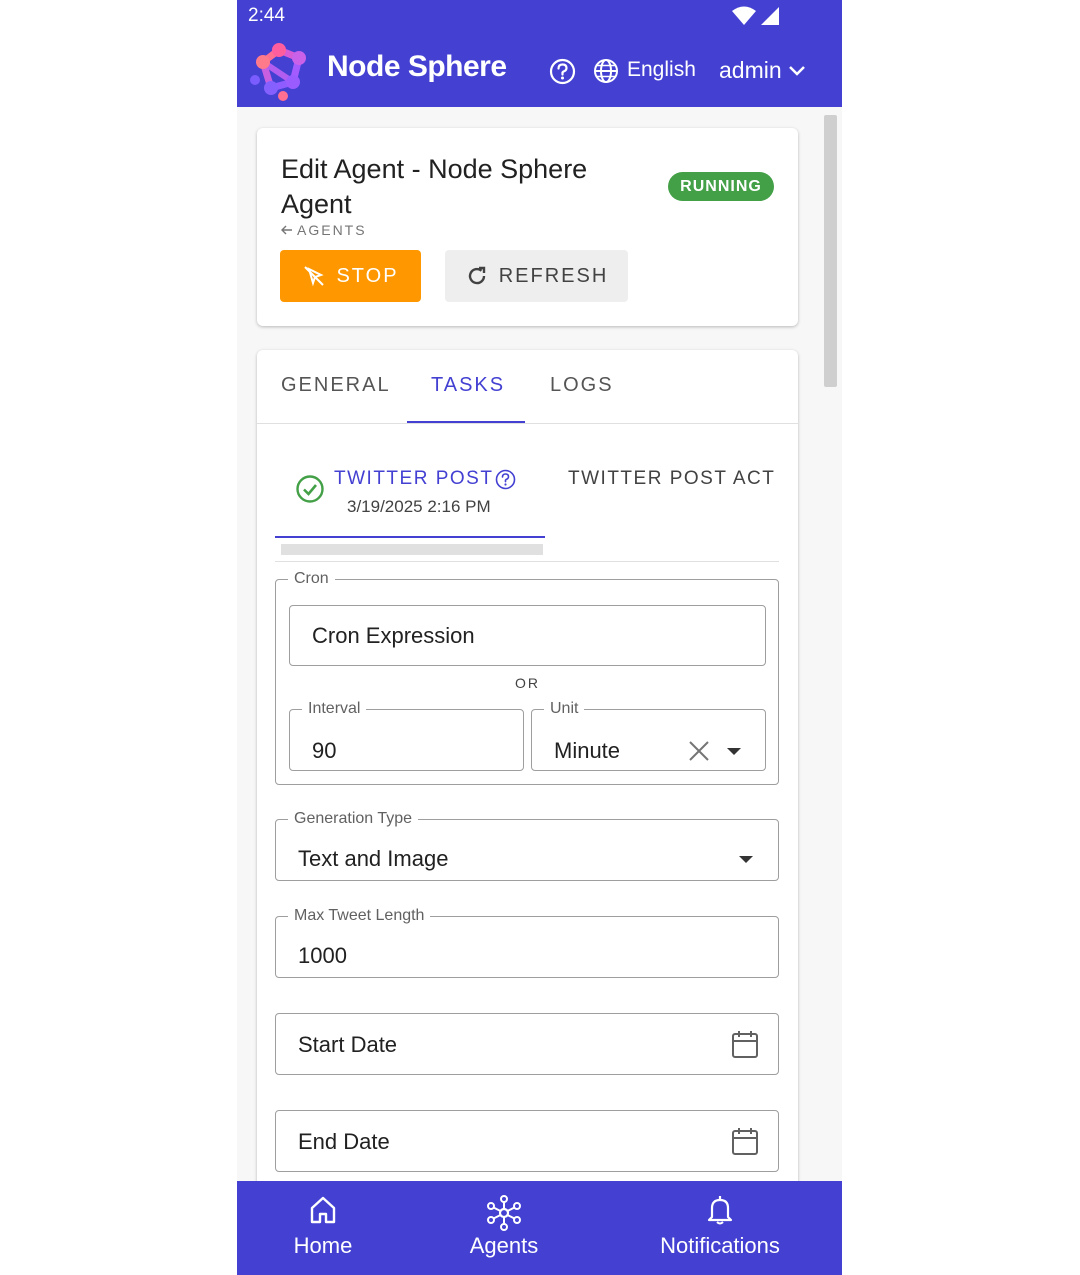 The width and height of the screenshot is (1080, 1275). I want to click on end-date-placeholder: End Date, so click(344, 1141).